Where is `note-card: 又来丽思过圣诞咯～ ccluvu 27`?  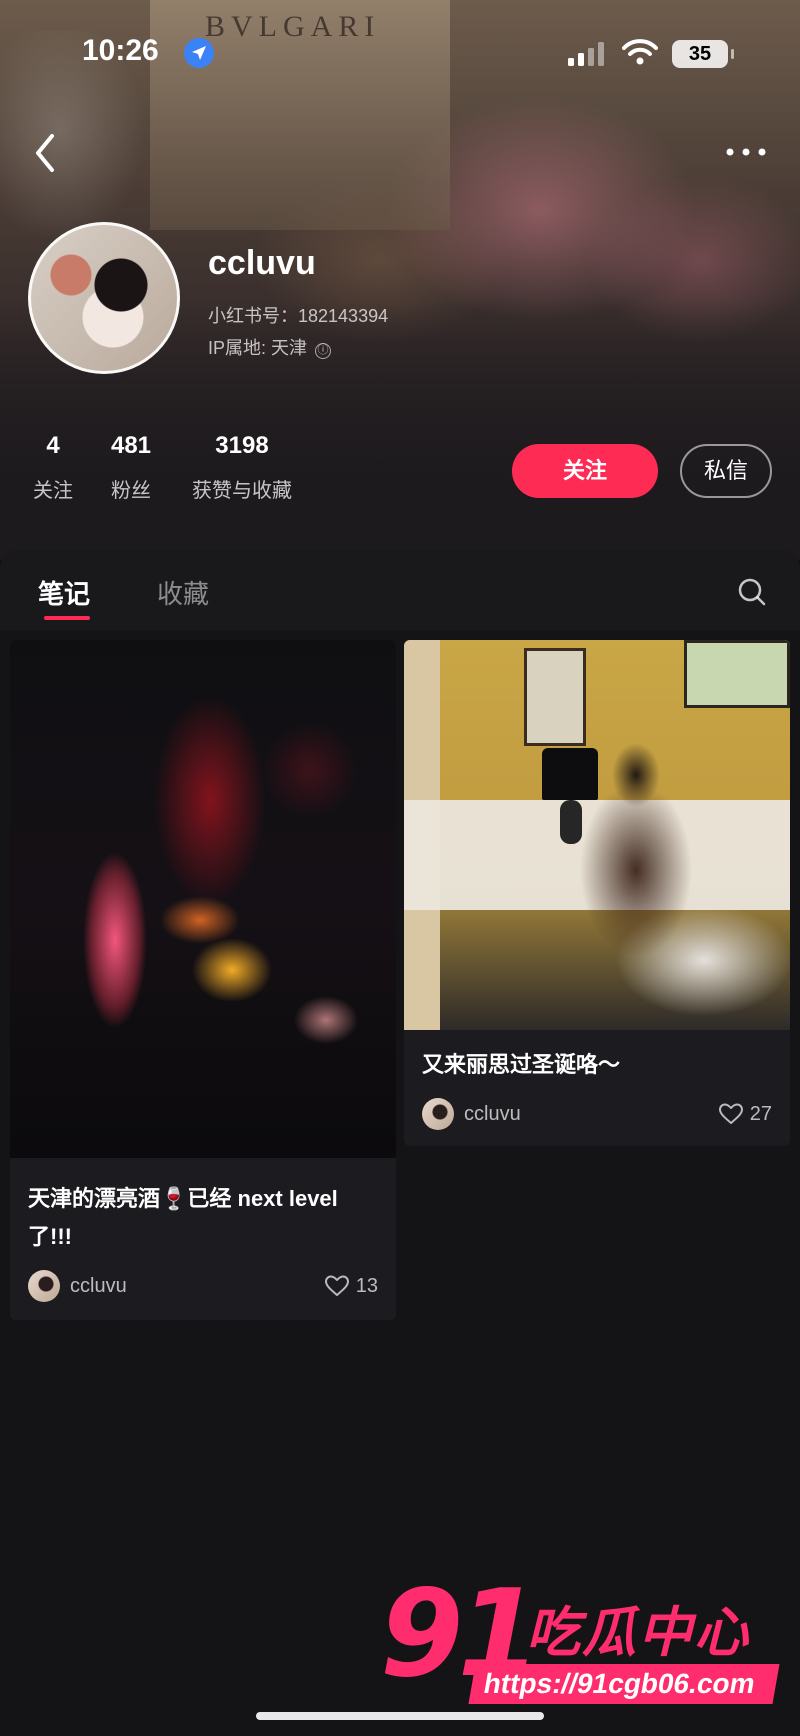
note-card: 又来丽思过圣诞咯～ ccluvu 27 is located at coordinates (597, 893).